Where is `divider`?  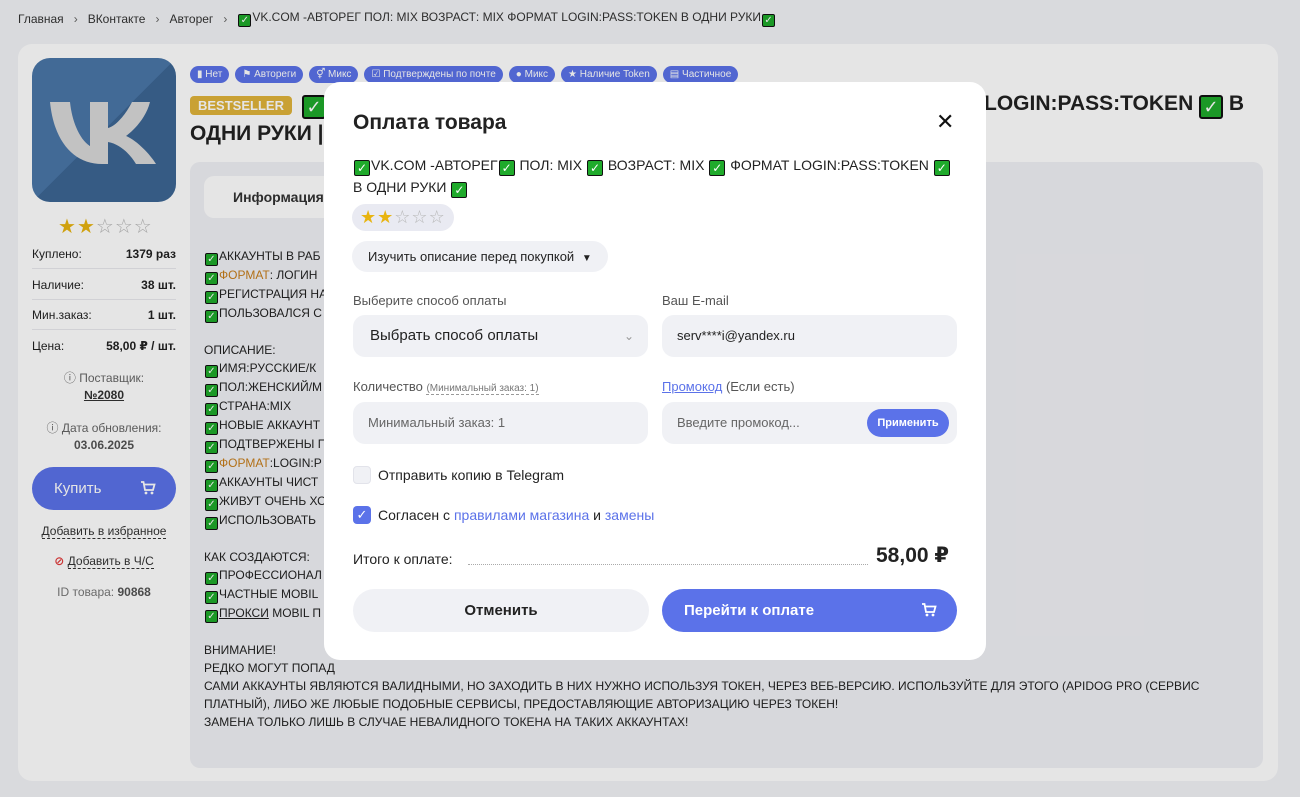 divider is located at coordinates (668, 564).